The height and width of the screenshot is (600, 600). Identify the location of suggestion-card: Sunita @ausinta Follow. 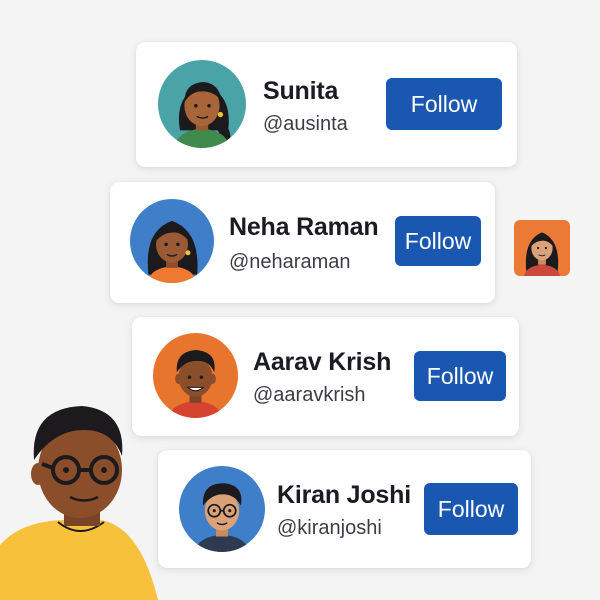
(326, 104).